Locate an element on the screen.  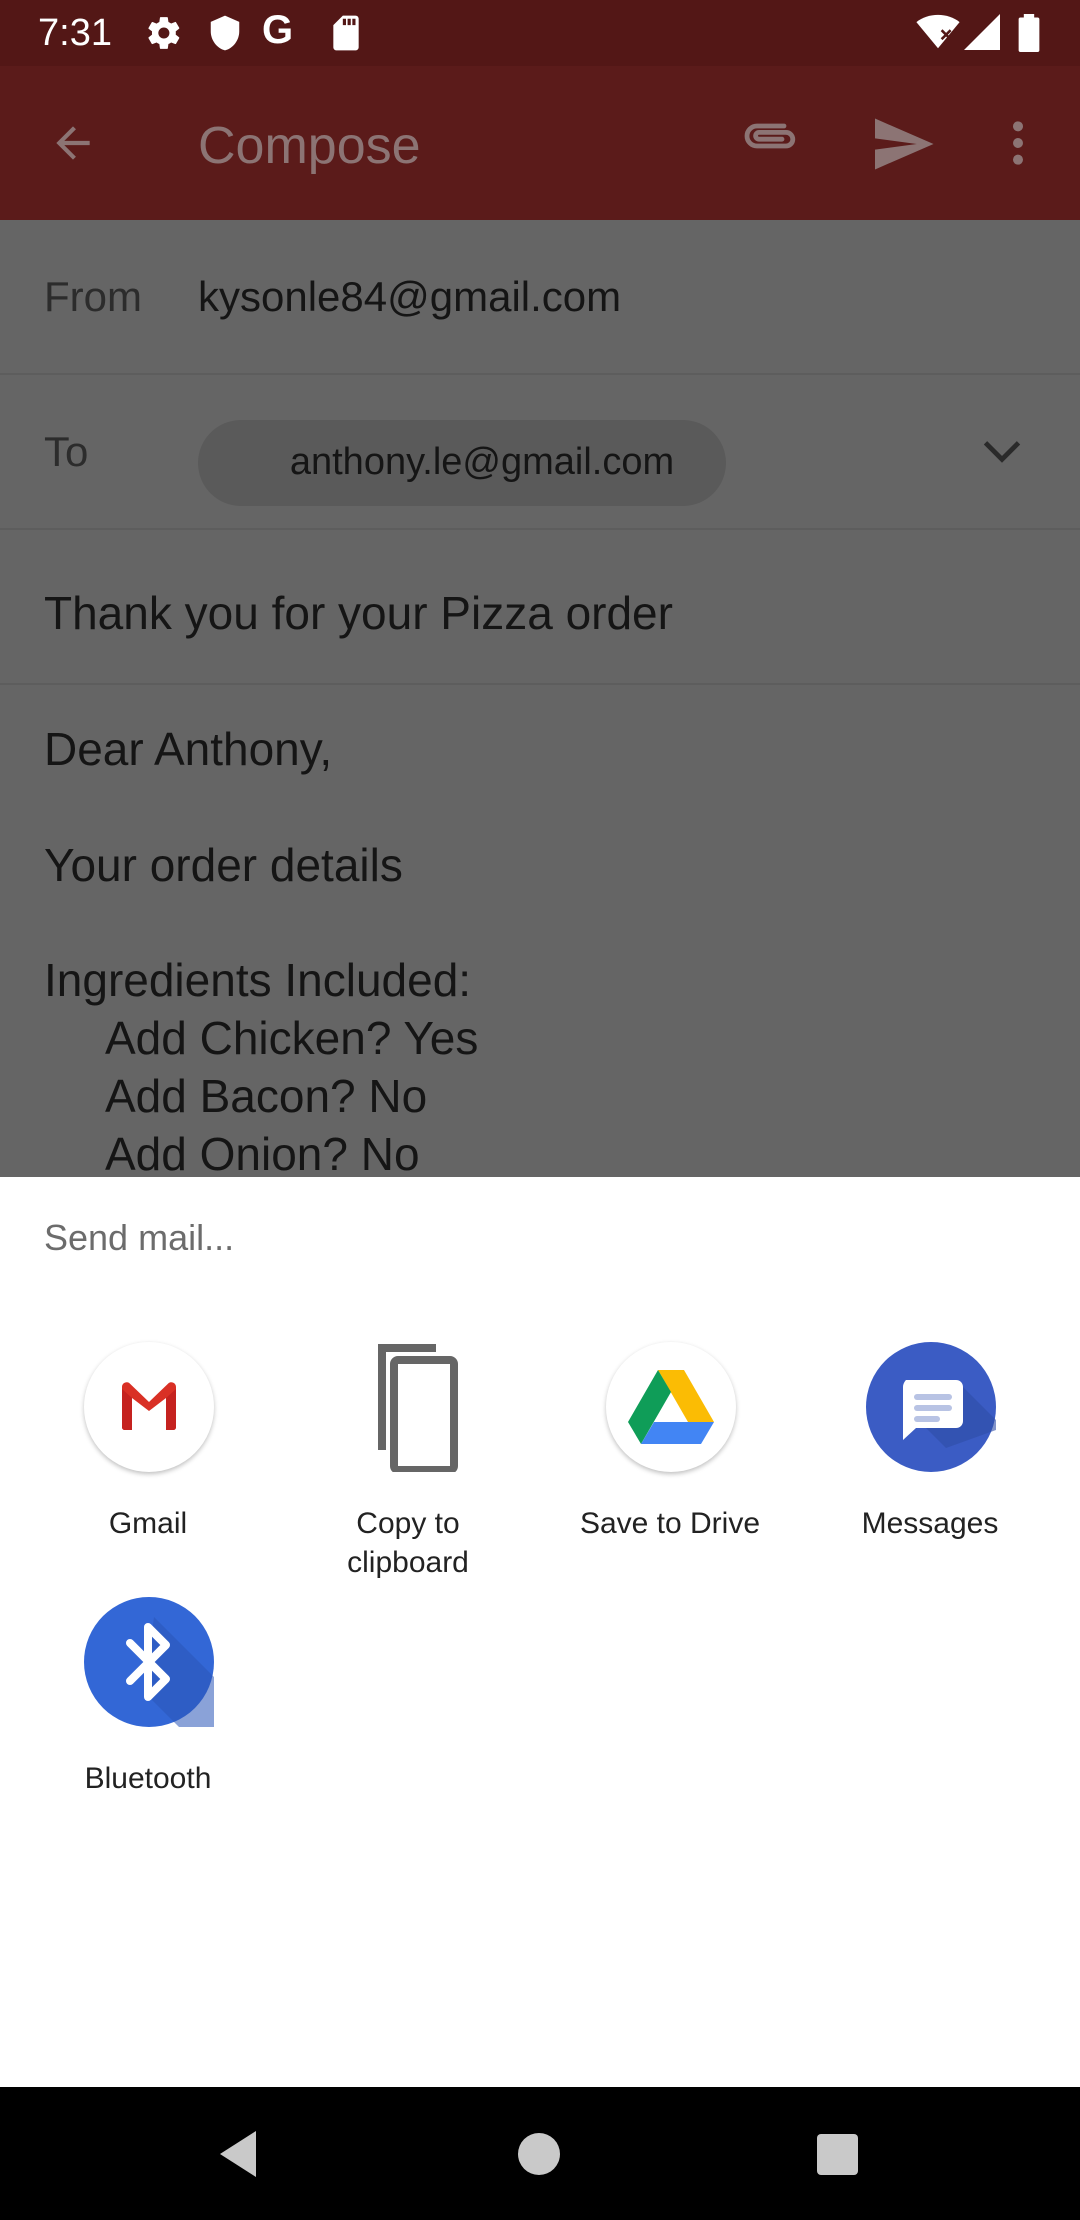
share-target-label: Save to Drive is located at coordinates (670, 1523).